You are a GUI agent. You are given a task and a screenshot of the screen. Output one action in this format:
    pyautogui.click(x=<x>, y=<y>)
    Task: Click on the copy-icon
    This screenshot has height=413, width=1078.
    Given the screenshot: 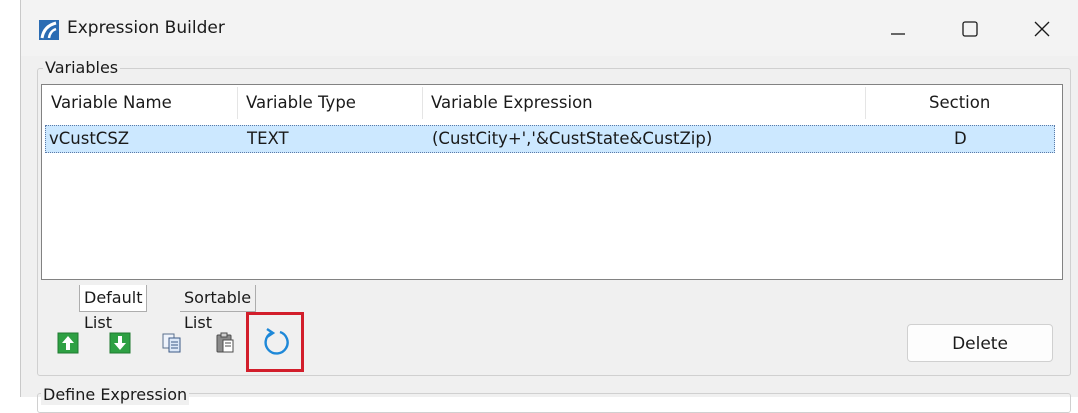 What is the action you would take?
    pyautogui.click(x=171, y=343)
    